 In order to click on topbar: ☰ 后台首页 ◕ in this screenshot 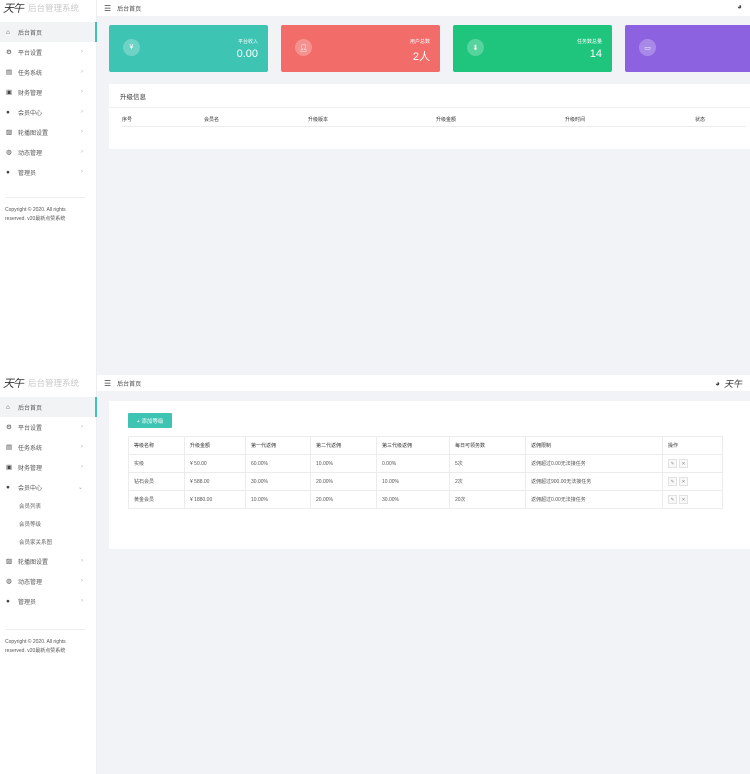, I will do `click(423, 8)`.